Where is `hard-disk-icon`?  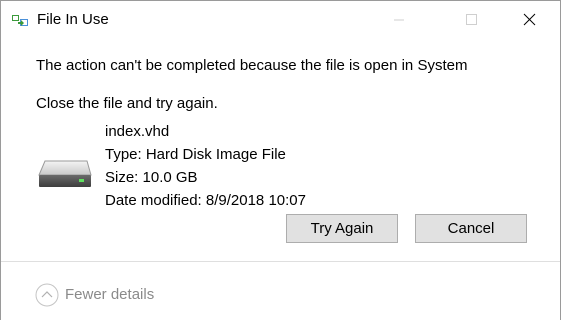 hard-disk-icon is located at coordinates (65, 174).